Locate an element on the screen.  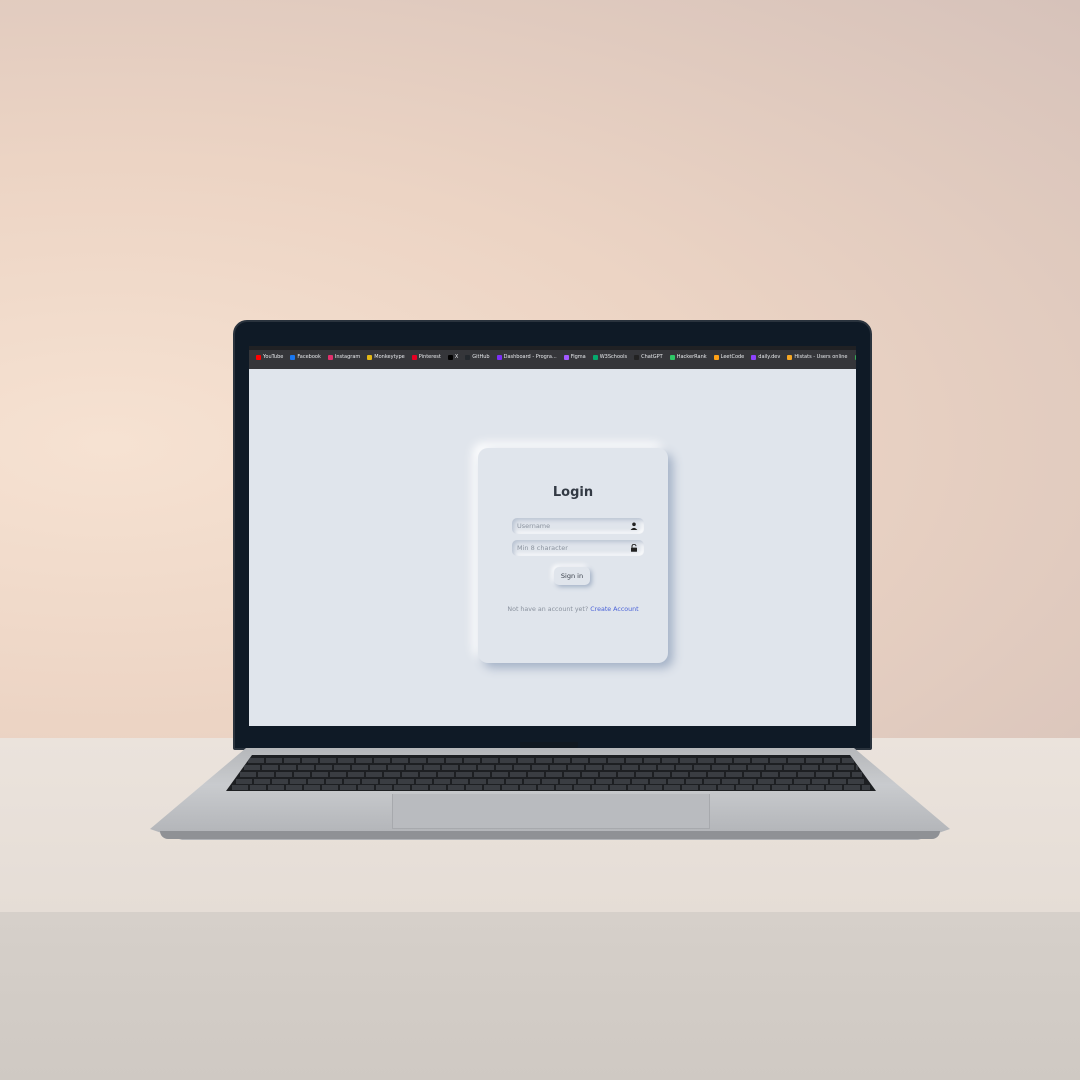
bookmark-item: HackerRank is located at coordinates (688, 357).